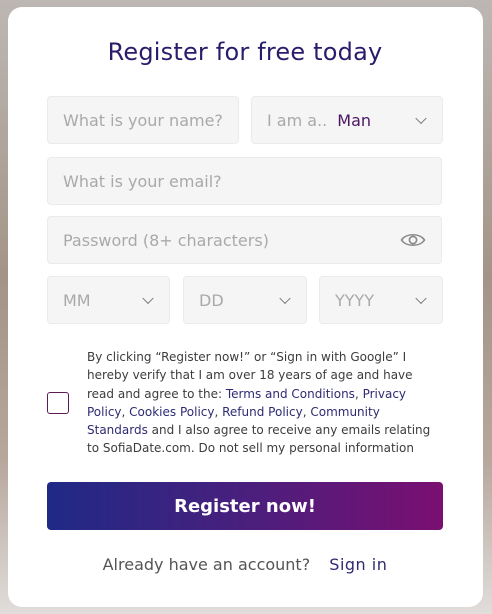  Describe the element at coordinates (381, 300) in the screenshot. I see `birth-year-select: YYYY` at that location.